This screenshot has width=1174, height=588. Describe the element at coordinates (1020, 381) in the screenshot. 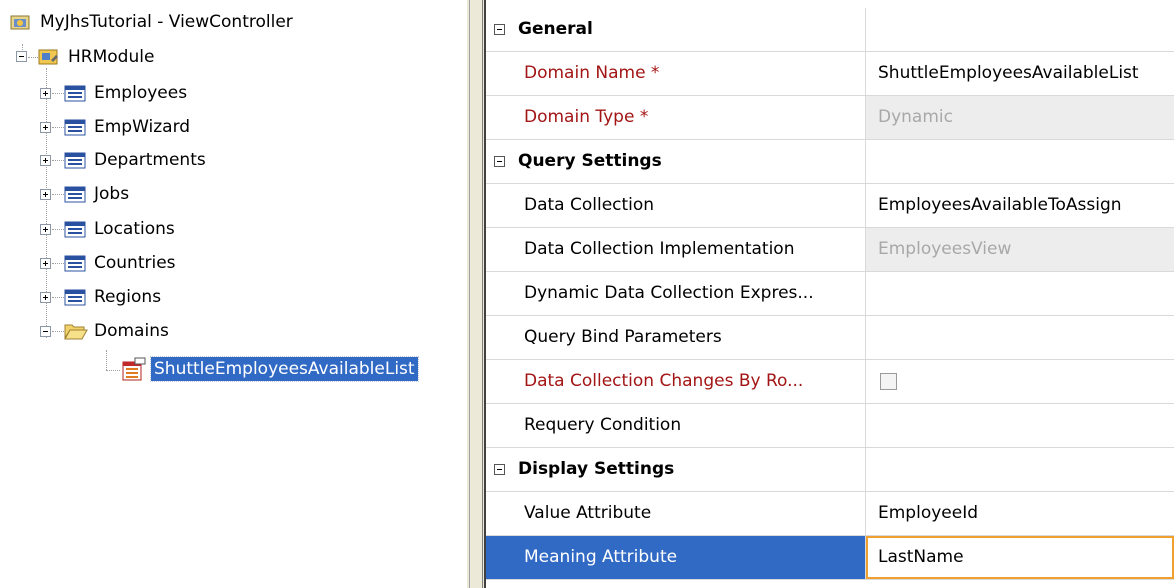

I see `property-value-checkbox-cell` at that location.